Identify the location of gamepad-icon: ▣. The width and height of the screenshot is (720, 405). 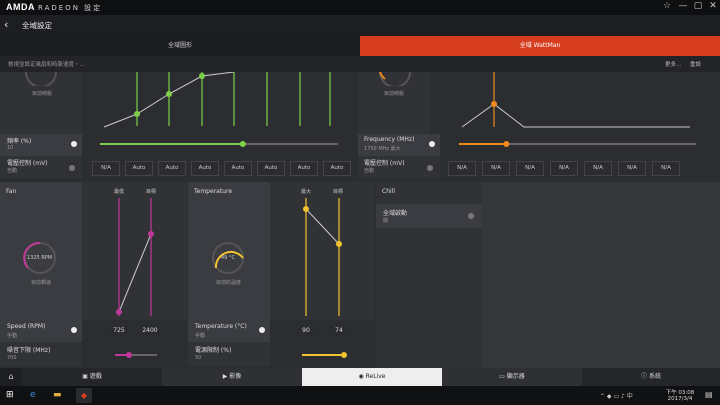
(86, 376).